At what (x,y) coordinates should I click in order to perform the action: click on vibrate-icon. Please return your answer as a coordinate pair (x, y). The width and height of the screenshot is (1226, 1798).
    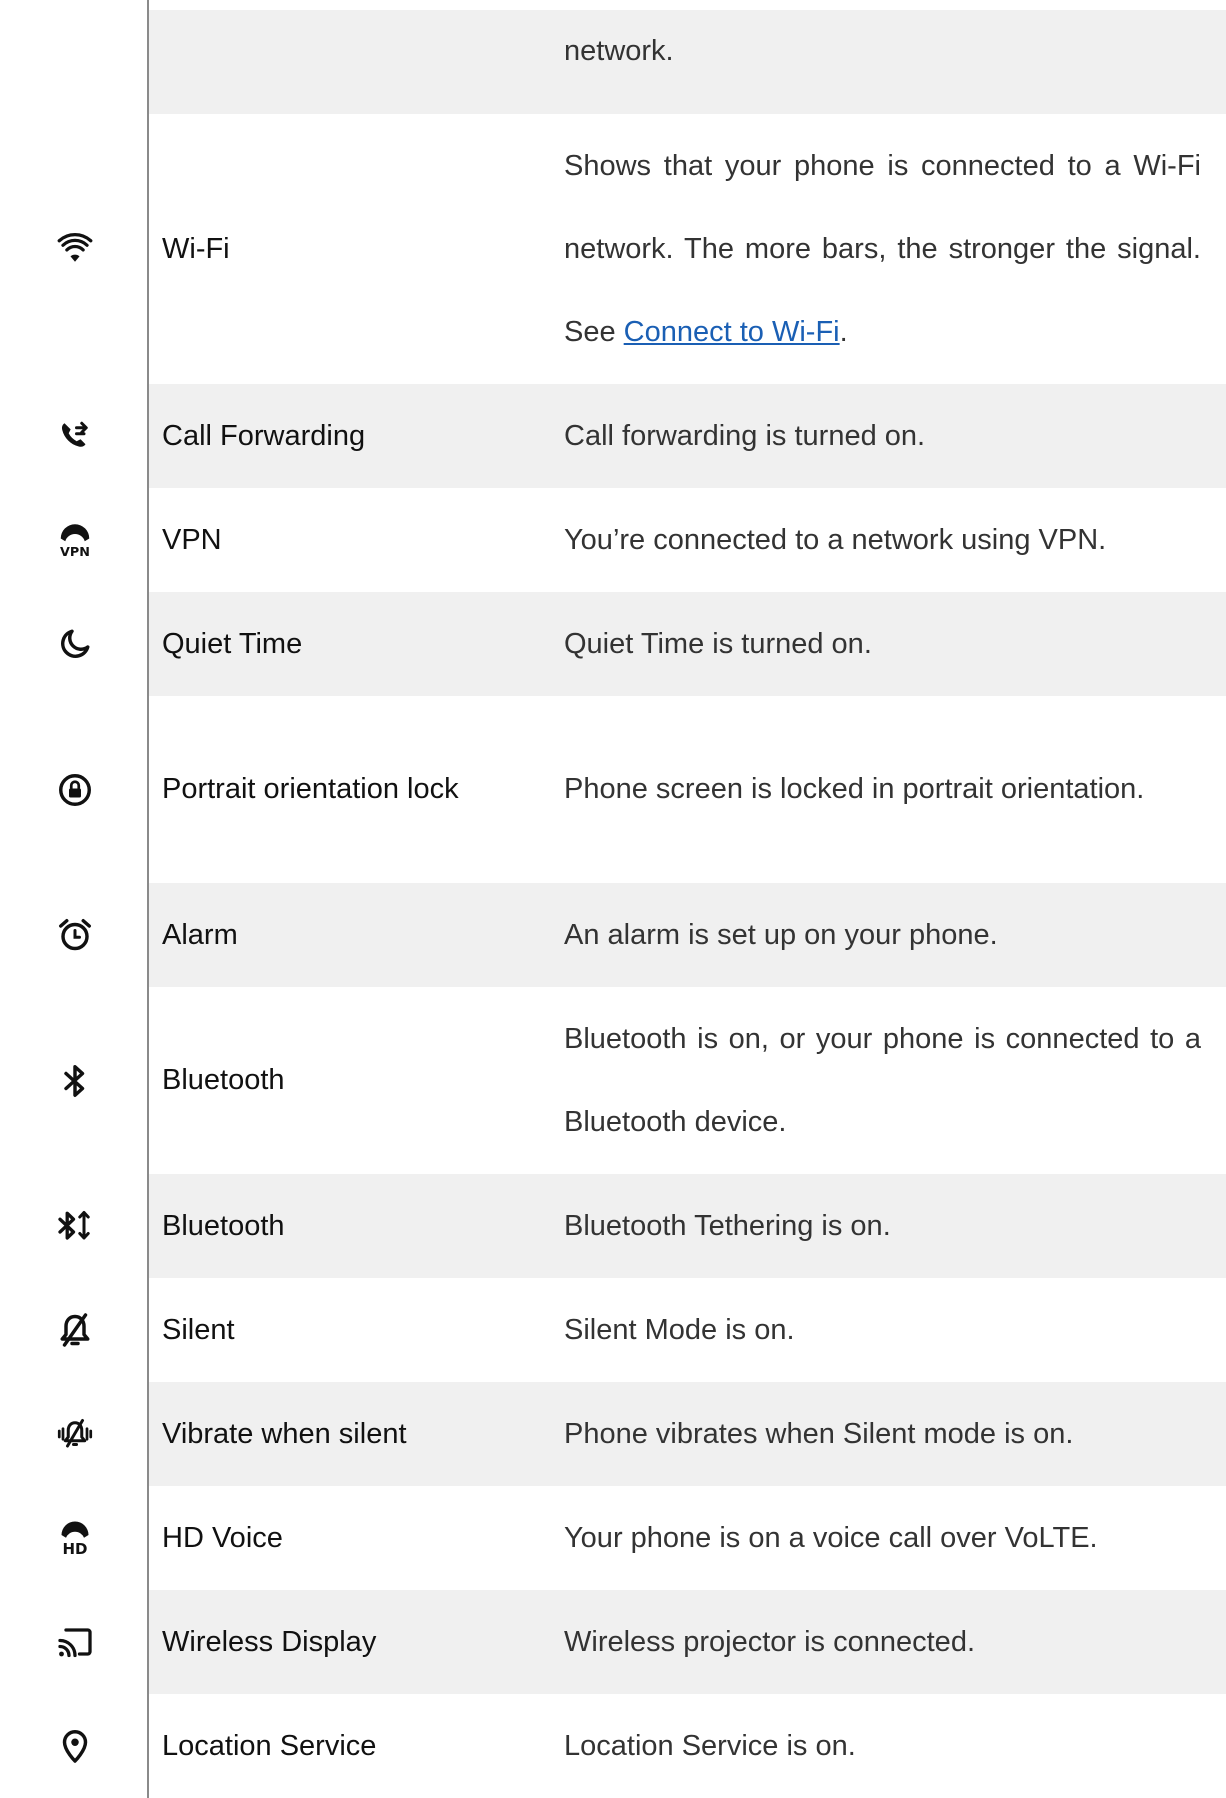
    Looking at the image, I should click on (74, 1434).